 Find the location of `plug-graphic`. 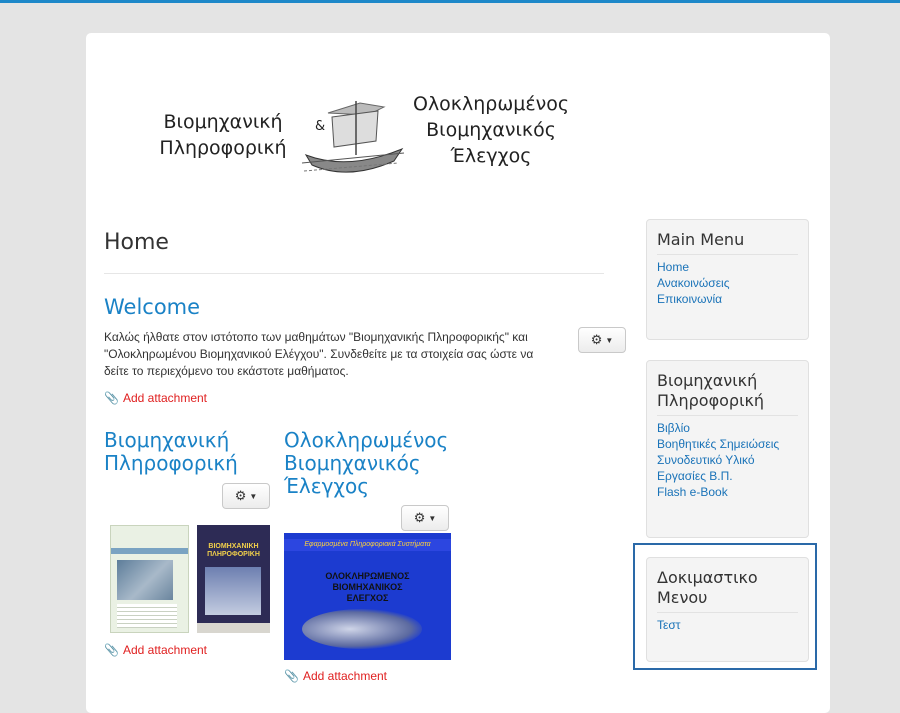

plug-graphic is located at coordinates (362, 629).